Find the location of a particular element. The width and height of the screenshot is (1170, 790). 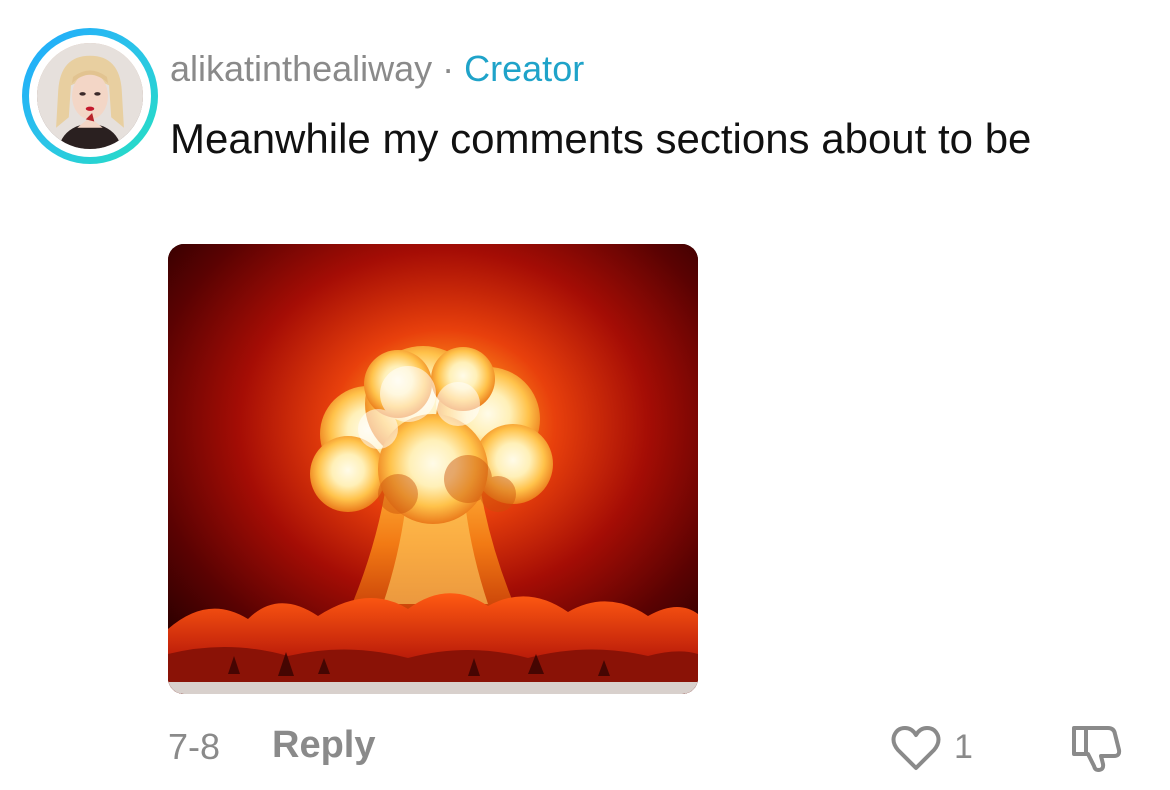

comment-header: alikatinthealiway · Creator is located at coordinates (377, 69).